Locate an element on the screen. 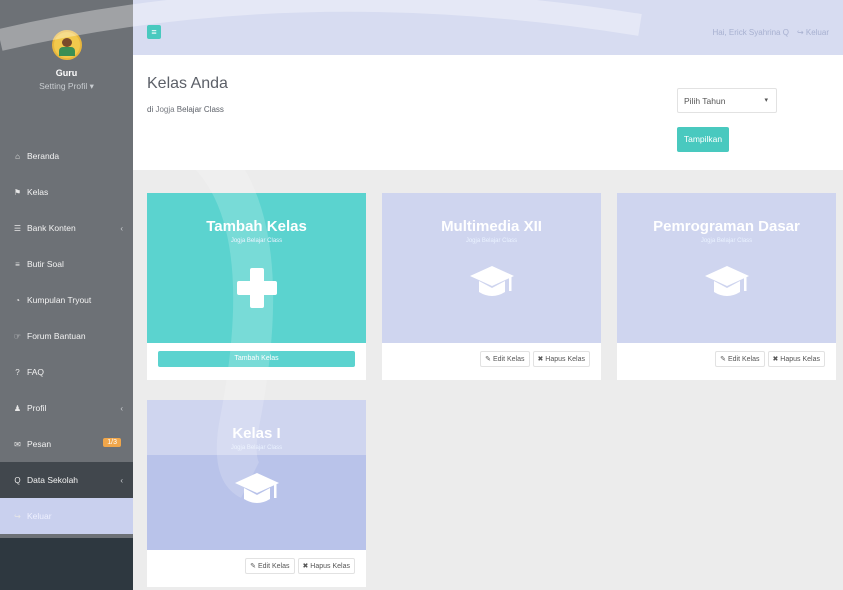  sidebar-item-label: Kelas is located at coordinates (38, 192).